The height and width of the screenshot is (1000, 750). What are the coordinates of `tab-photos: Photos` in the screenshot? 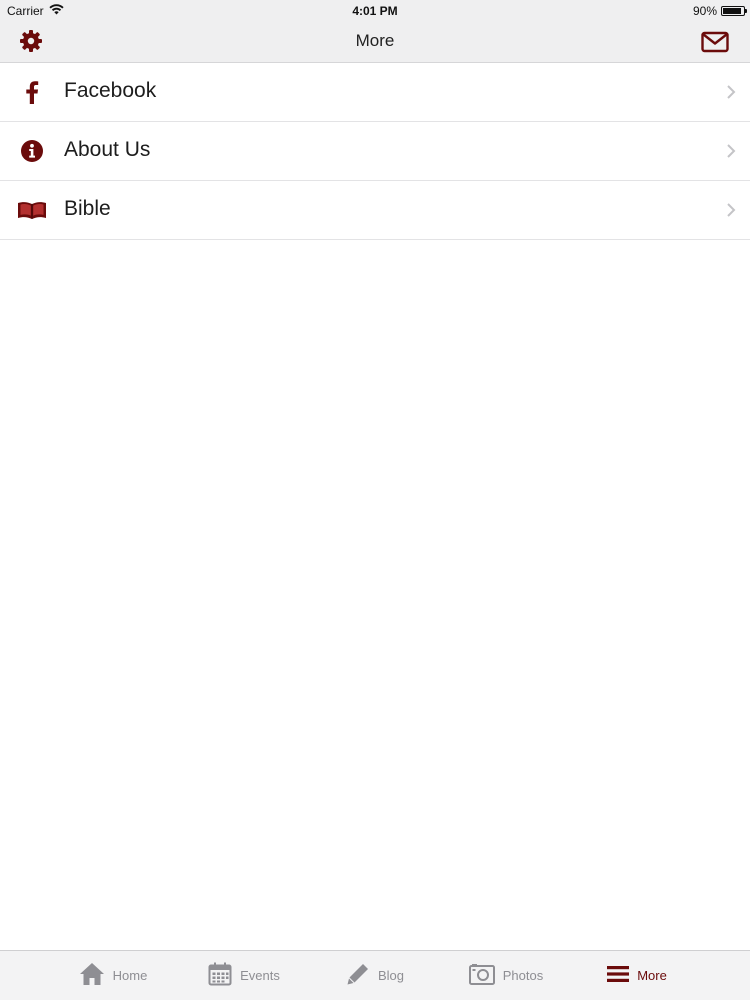 It's located at (506, 975).